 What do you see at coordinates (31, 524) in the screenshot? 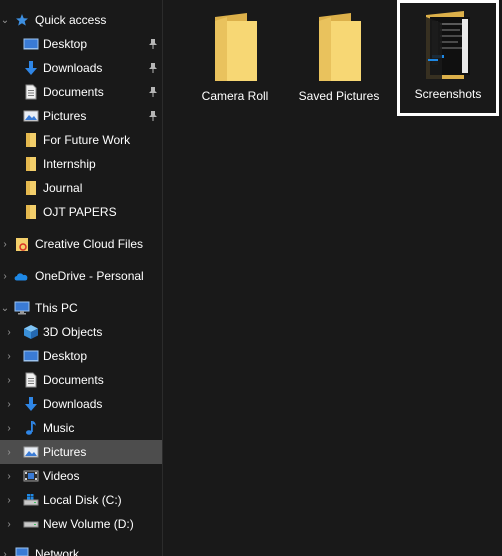
I see `drive-icon` at bounding box center [31, 524].